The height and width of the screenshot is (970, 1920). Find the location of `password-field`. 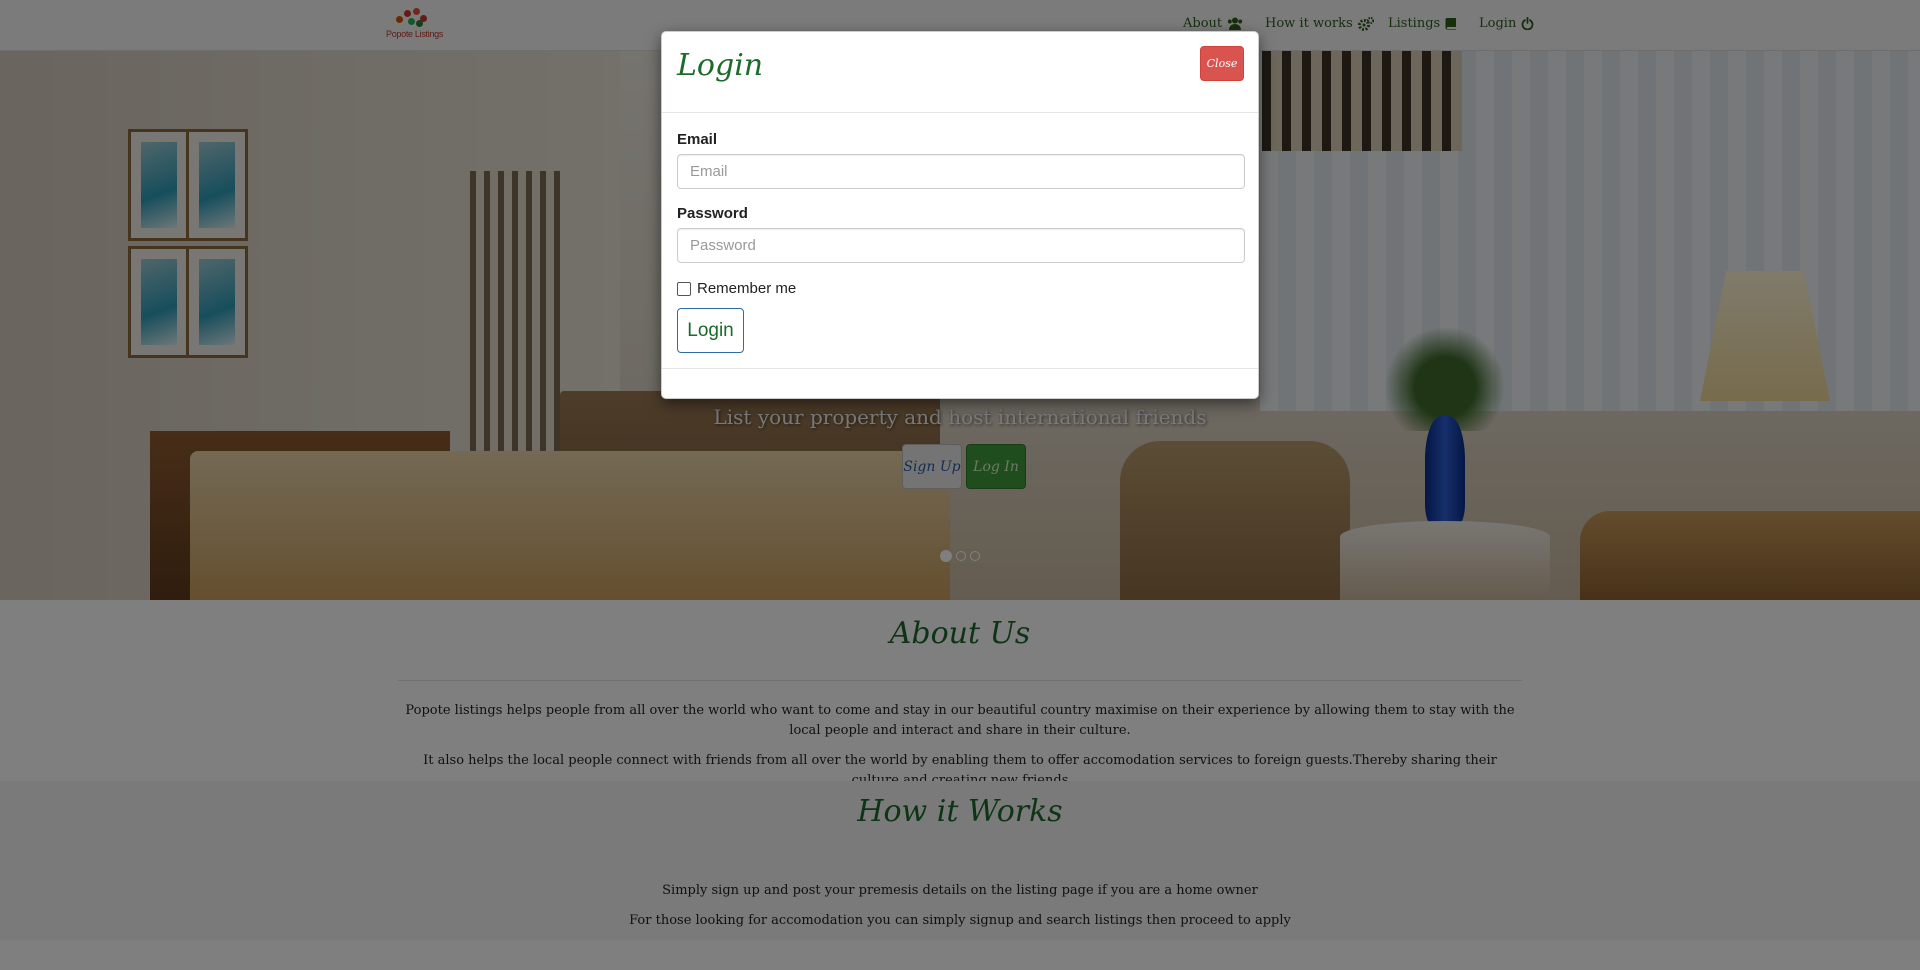

password-field is located at coordinates (961, 245).